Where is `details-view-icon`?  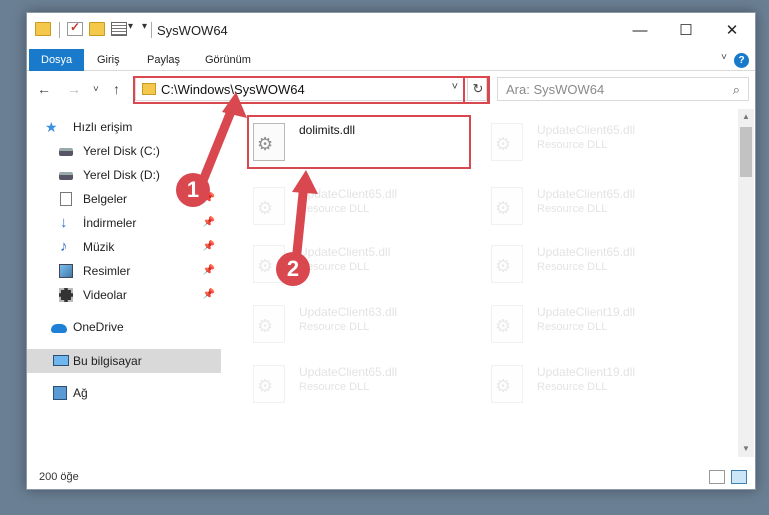 details-view-icon is located at coordinates (717, 477).